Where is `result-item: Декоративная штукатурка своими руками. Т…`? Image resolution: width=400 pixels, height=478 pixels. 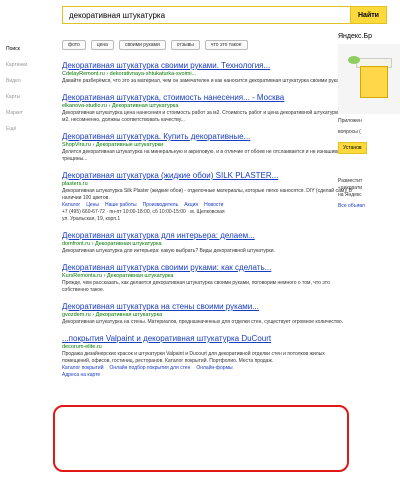
result-item: Декоративная штукатурка своими руками. Т… is located at coordinates (207, 73).